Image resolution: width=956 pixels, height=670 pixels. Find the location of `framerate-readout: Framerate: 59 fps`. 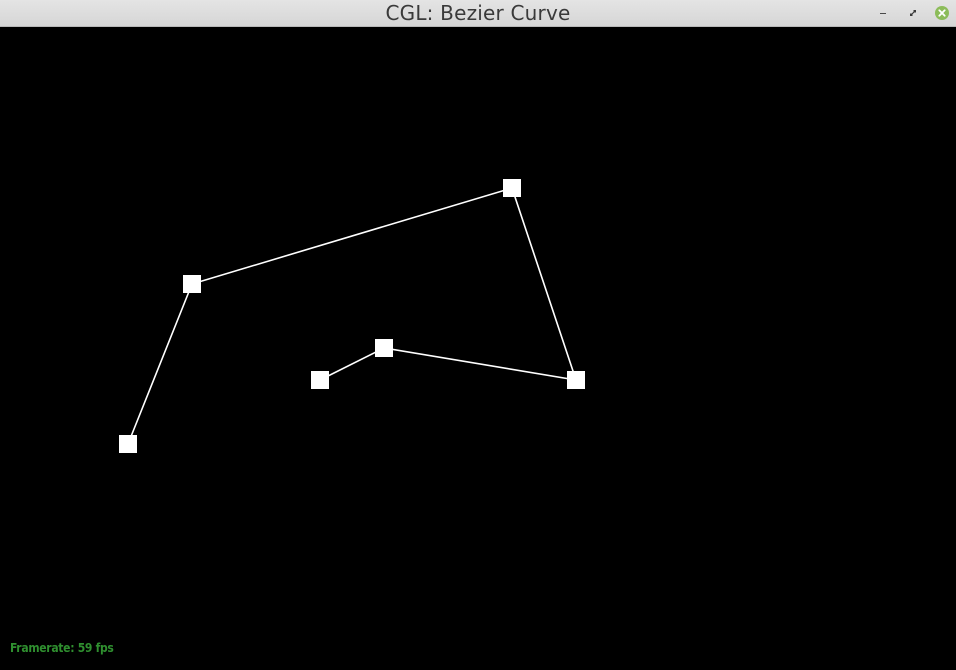

framerate-readout: Framerate: 59 fps is located at coordinates (62, 648).